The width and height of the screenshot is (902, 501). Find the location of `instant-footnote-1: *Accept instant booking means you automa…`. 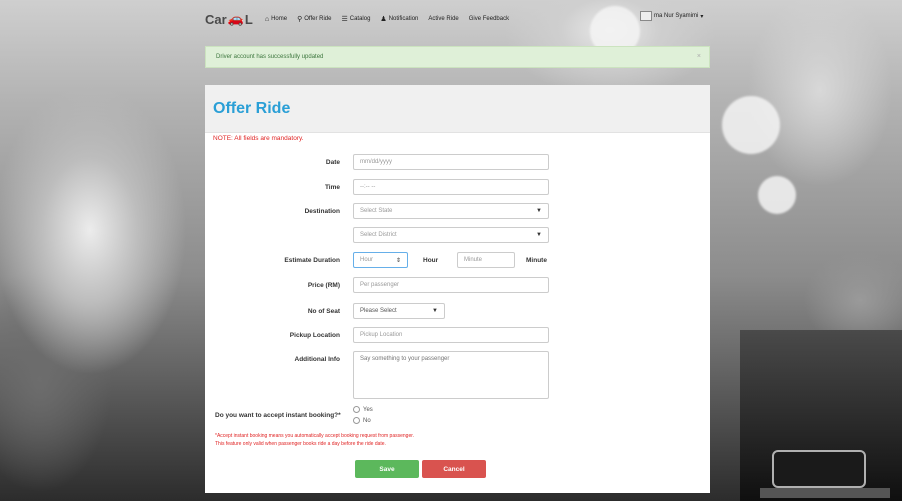

instant-footnote-1: *Accept instant booking means you automa… is located at coordinates (315, 436).